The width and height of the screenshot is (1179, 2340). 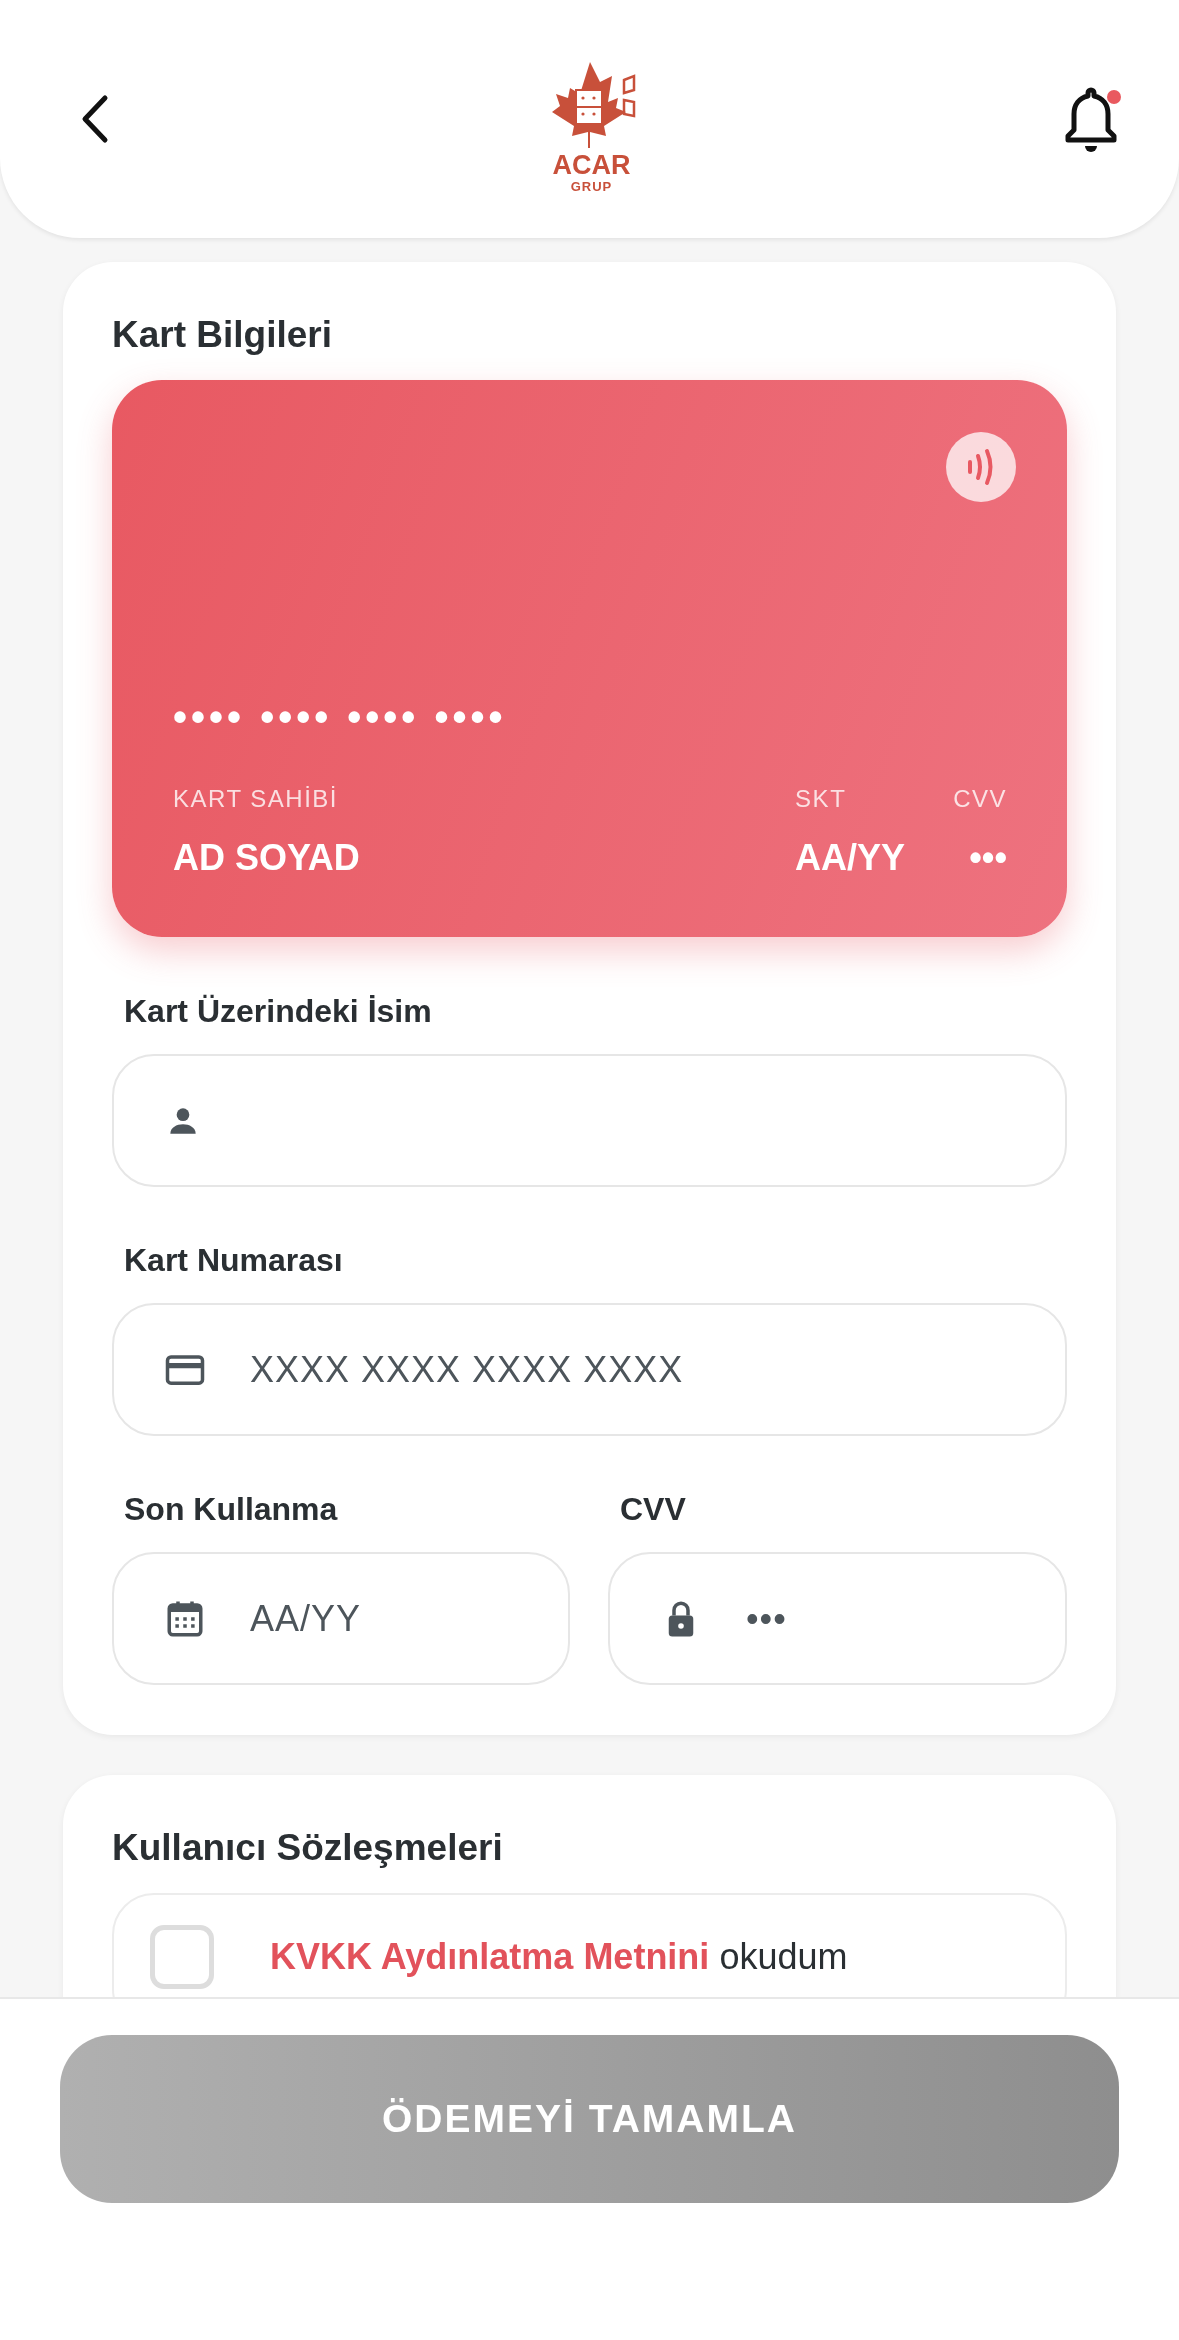 What do you see at coordinates (308, 1848) in the screenshot?
I see `section-title: Kullanıcı Sözleşmeleri` at bounding box center [308, 1848].